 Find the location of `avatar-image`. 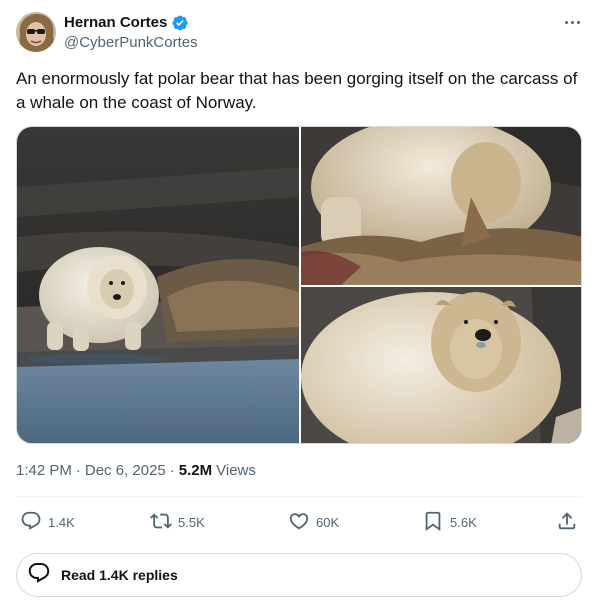

avatar-image is located at coordinates (36, 32).